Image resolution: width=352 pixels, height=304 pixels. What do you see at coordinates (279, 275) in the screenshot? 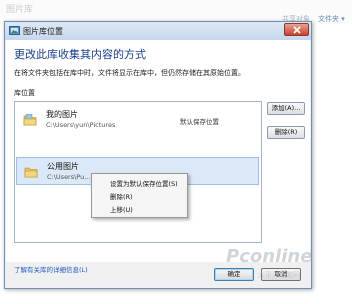
I see `watermark-subtitle: 太平洋电脑网` at bounding box center [279, 275].